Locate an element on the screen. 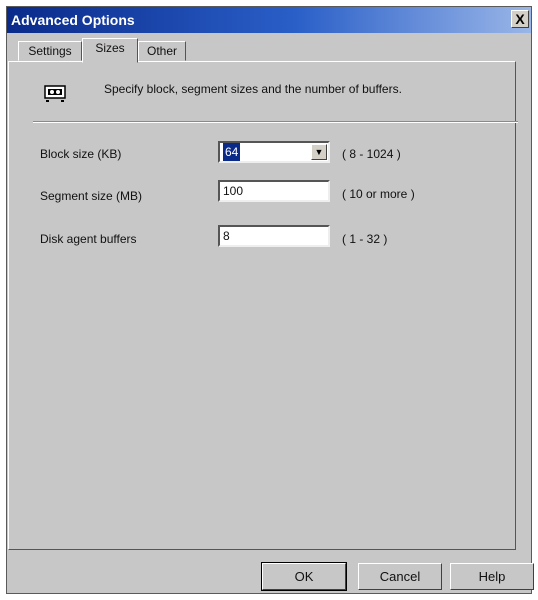 The height and width of the screenshot is (600, 538). dialog-title: Advanced Options is located at coordinates (73, 20).